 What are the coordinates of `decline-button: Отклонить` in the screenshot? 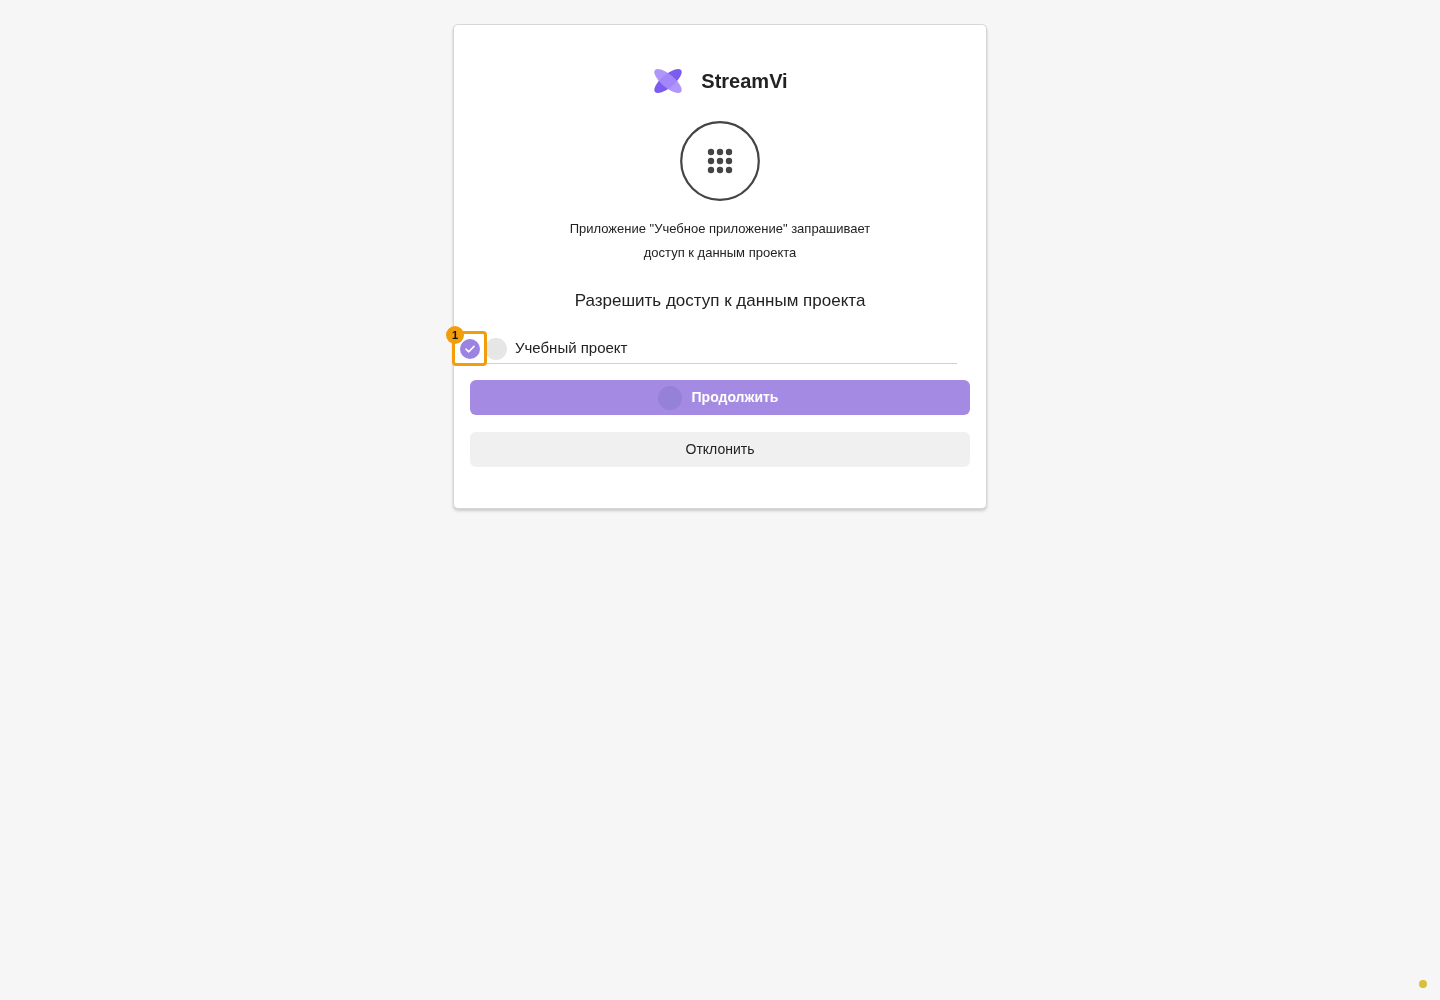 It's located at (720, 449).